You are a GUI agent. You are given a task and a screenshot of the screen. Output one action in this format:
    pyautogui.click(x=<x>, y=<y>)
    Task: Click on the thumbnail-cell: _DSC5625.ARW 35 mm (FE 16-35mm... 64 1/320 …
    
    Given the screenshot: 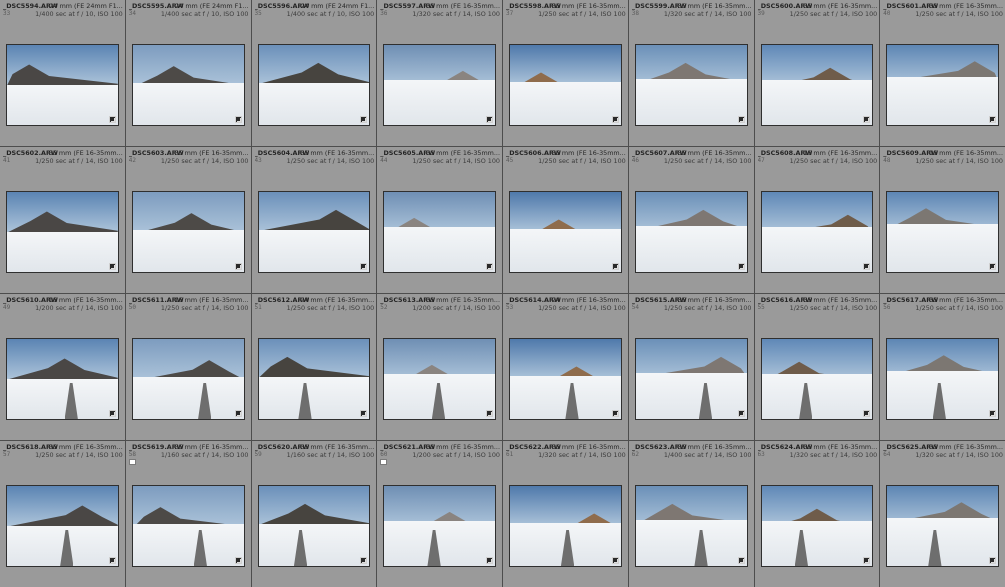 What is the action you would take?
    pyautogui.click(x=942, y=514)
    